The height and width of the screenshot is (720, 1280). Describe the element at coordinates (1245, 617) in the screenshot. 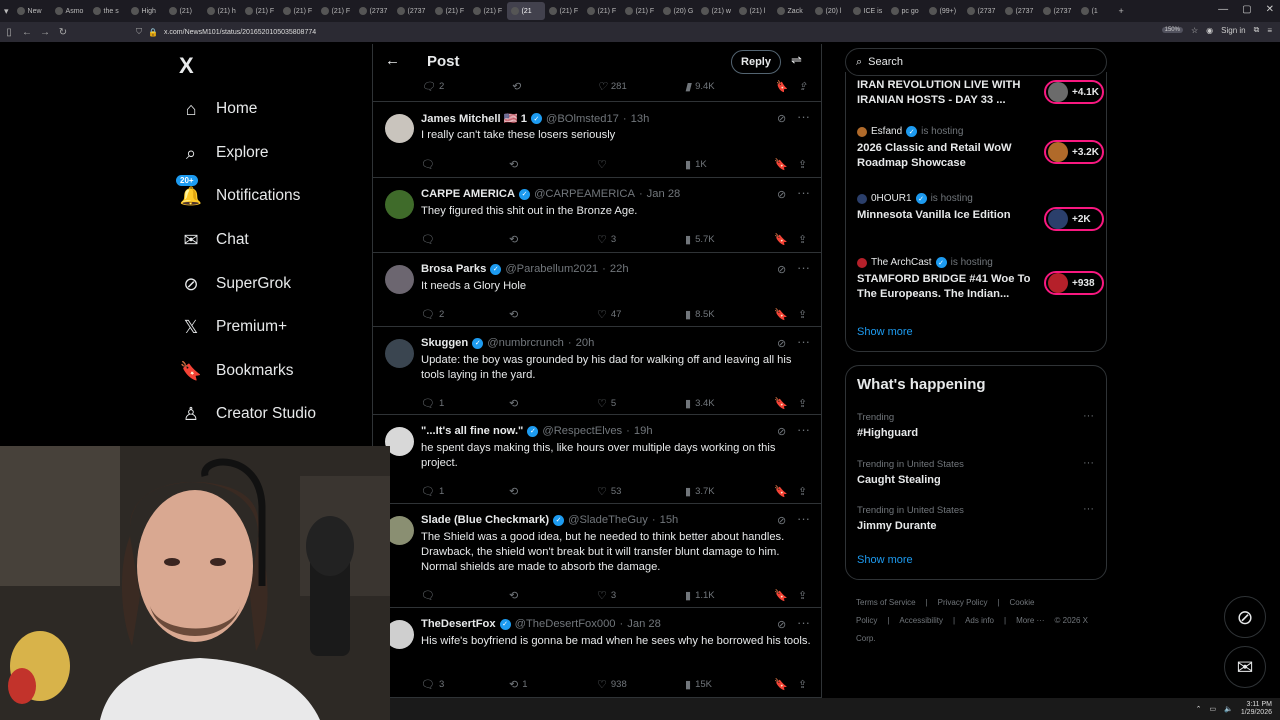

I see `grok-fab: ⊘` at that location.